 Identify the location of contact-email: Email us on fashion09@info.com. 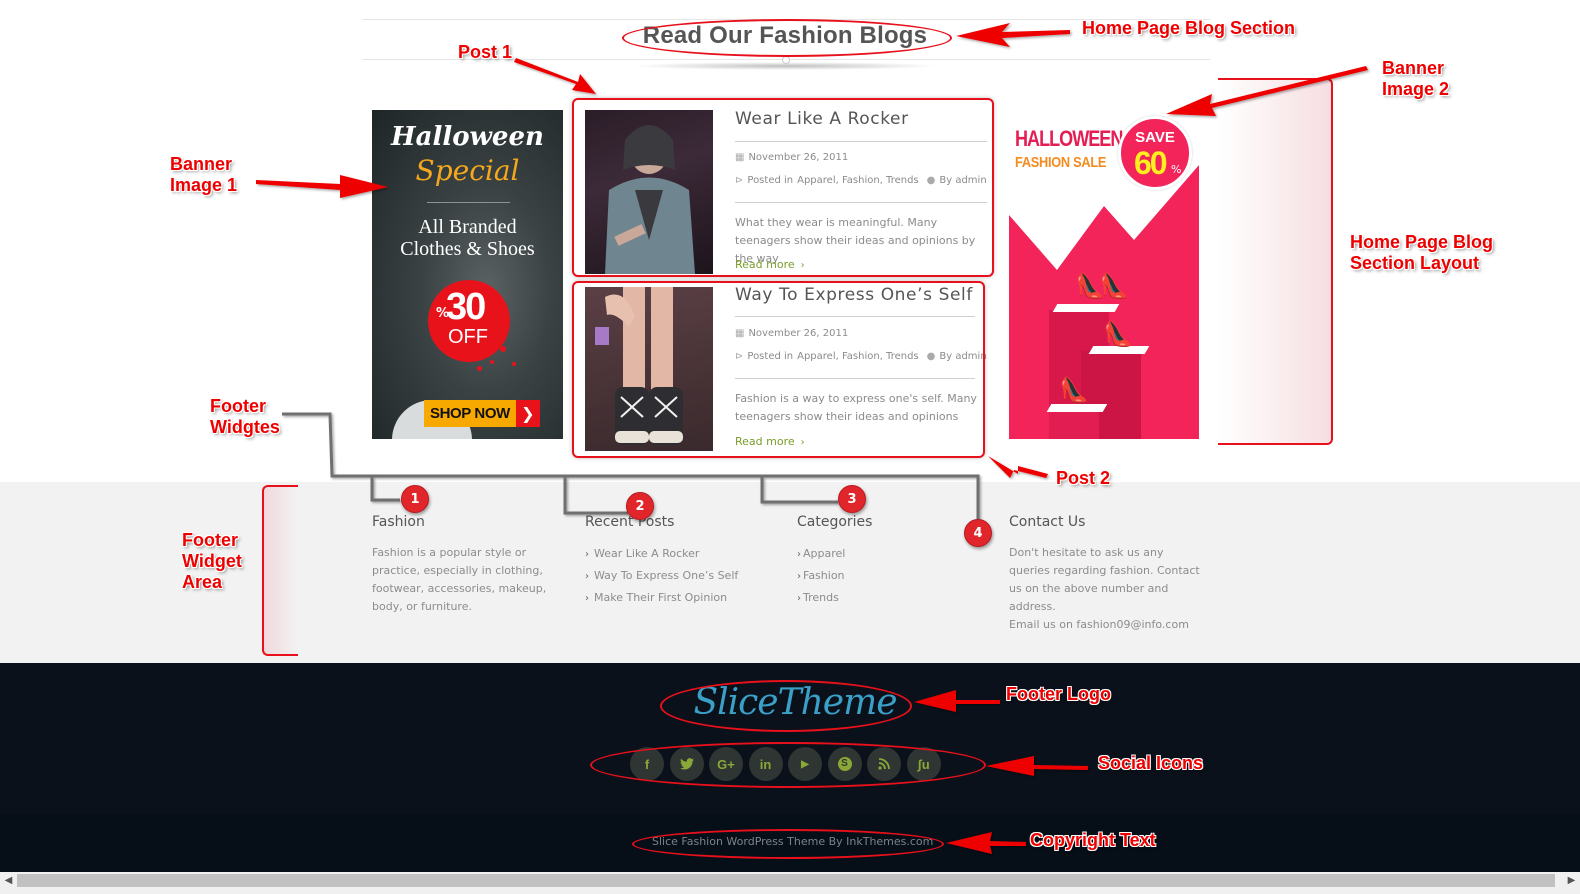
(1109, 625).